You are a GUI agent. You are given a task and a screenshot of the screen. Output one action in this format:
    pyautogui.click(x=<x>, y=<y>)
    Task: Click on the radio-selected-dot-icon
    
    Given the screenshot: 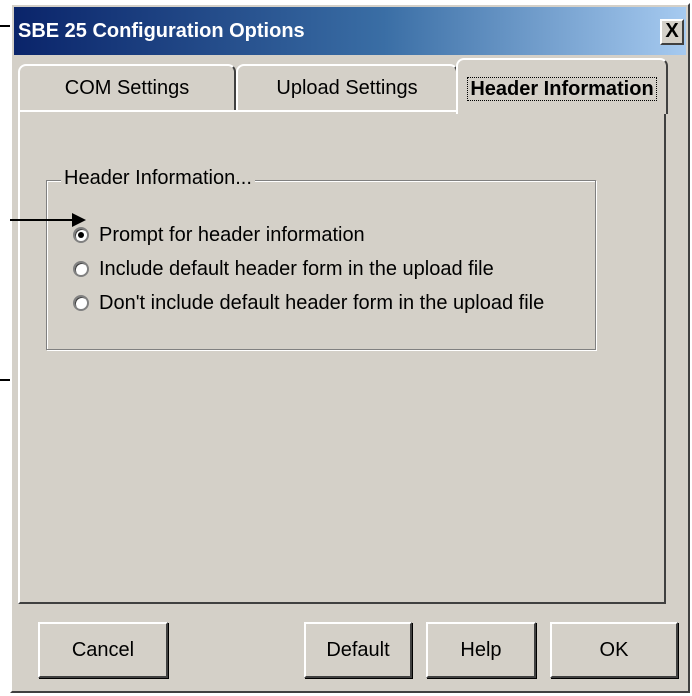 What is the action you would take?
    pyautogui.click(x=81, y=235)
    